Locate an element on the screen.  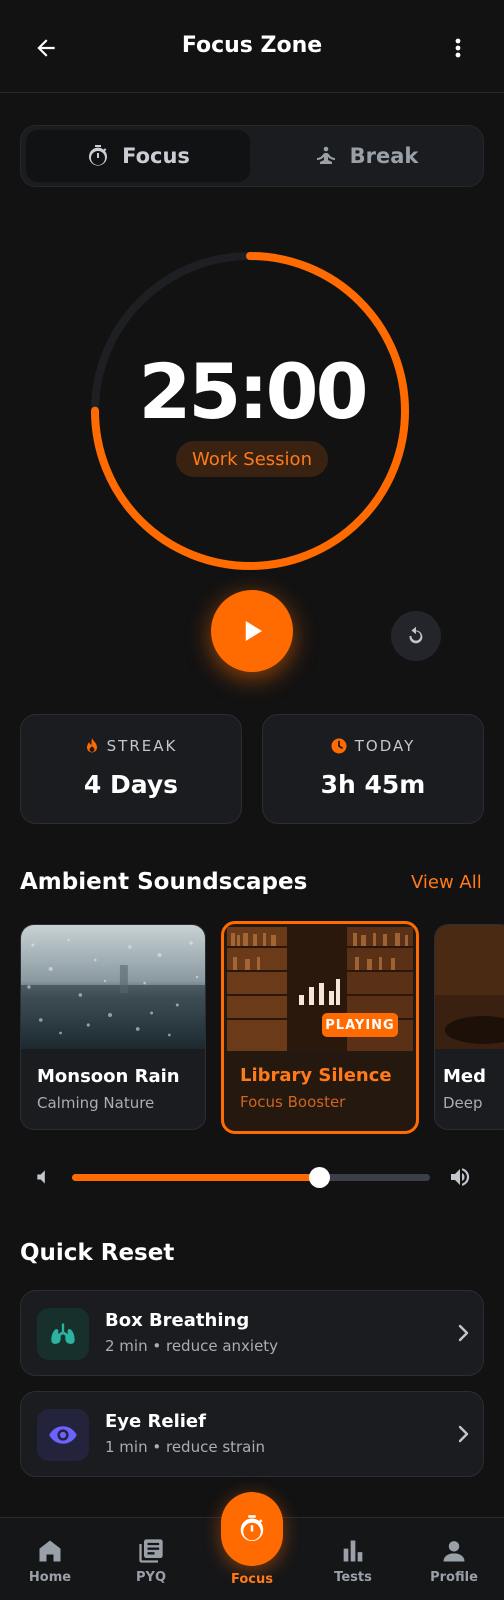
soundscape-card-meditation: Med Deep is located at coordinates (469, 1027).